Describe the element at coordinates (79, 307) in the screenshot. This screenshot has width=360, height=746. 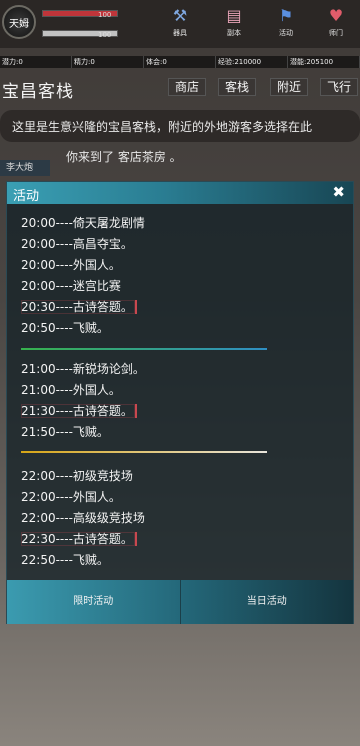
I see `schedule-item-highlighted: 20:30----古诗答题。` at that location.